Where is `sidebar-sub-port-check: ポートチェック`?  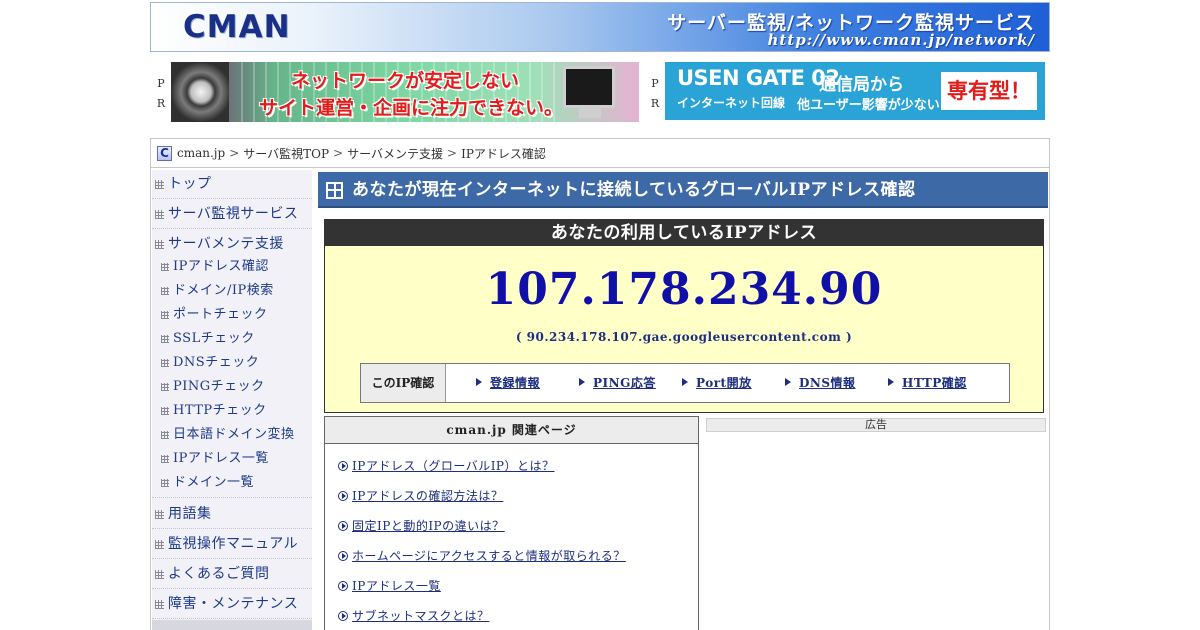
sidebar-sub-port-check: ポートチェック is located at coordinates (232, 315).